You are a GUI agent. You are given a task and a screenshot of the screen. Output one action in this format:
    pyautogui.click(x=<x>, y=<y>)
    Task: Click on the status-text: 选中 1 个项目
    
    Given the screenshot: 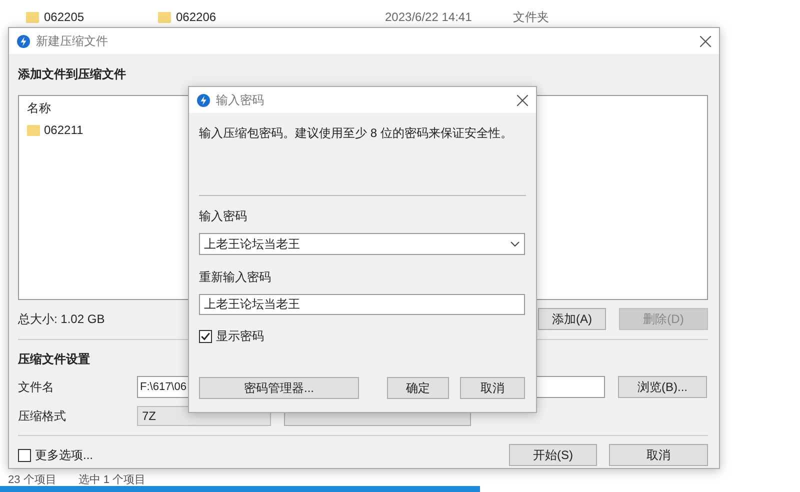 What is the action you would take?
    pyautogui.click(x=112, y=480)
    